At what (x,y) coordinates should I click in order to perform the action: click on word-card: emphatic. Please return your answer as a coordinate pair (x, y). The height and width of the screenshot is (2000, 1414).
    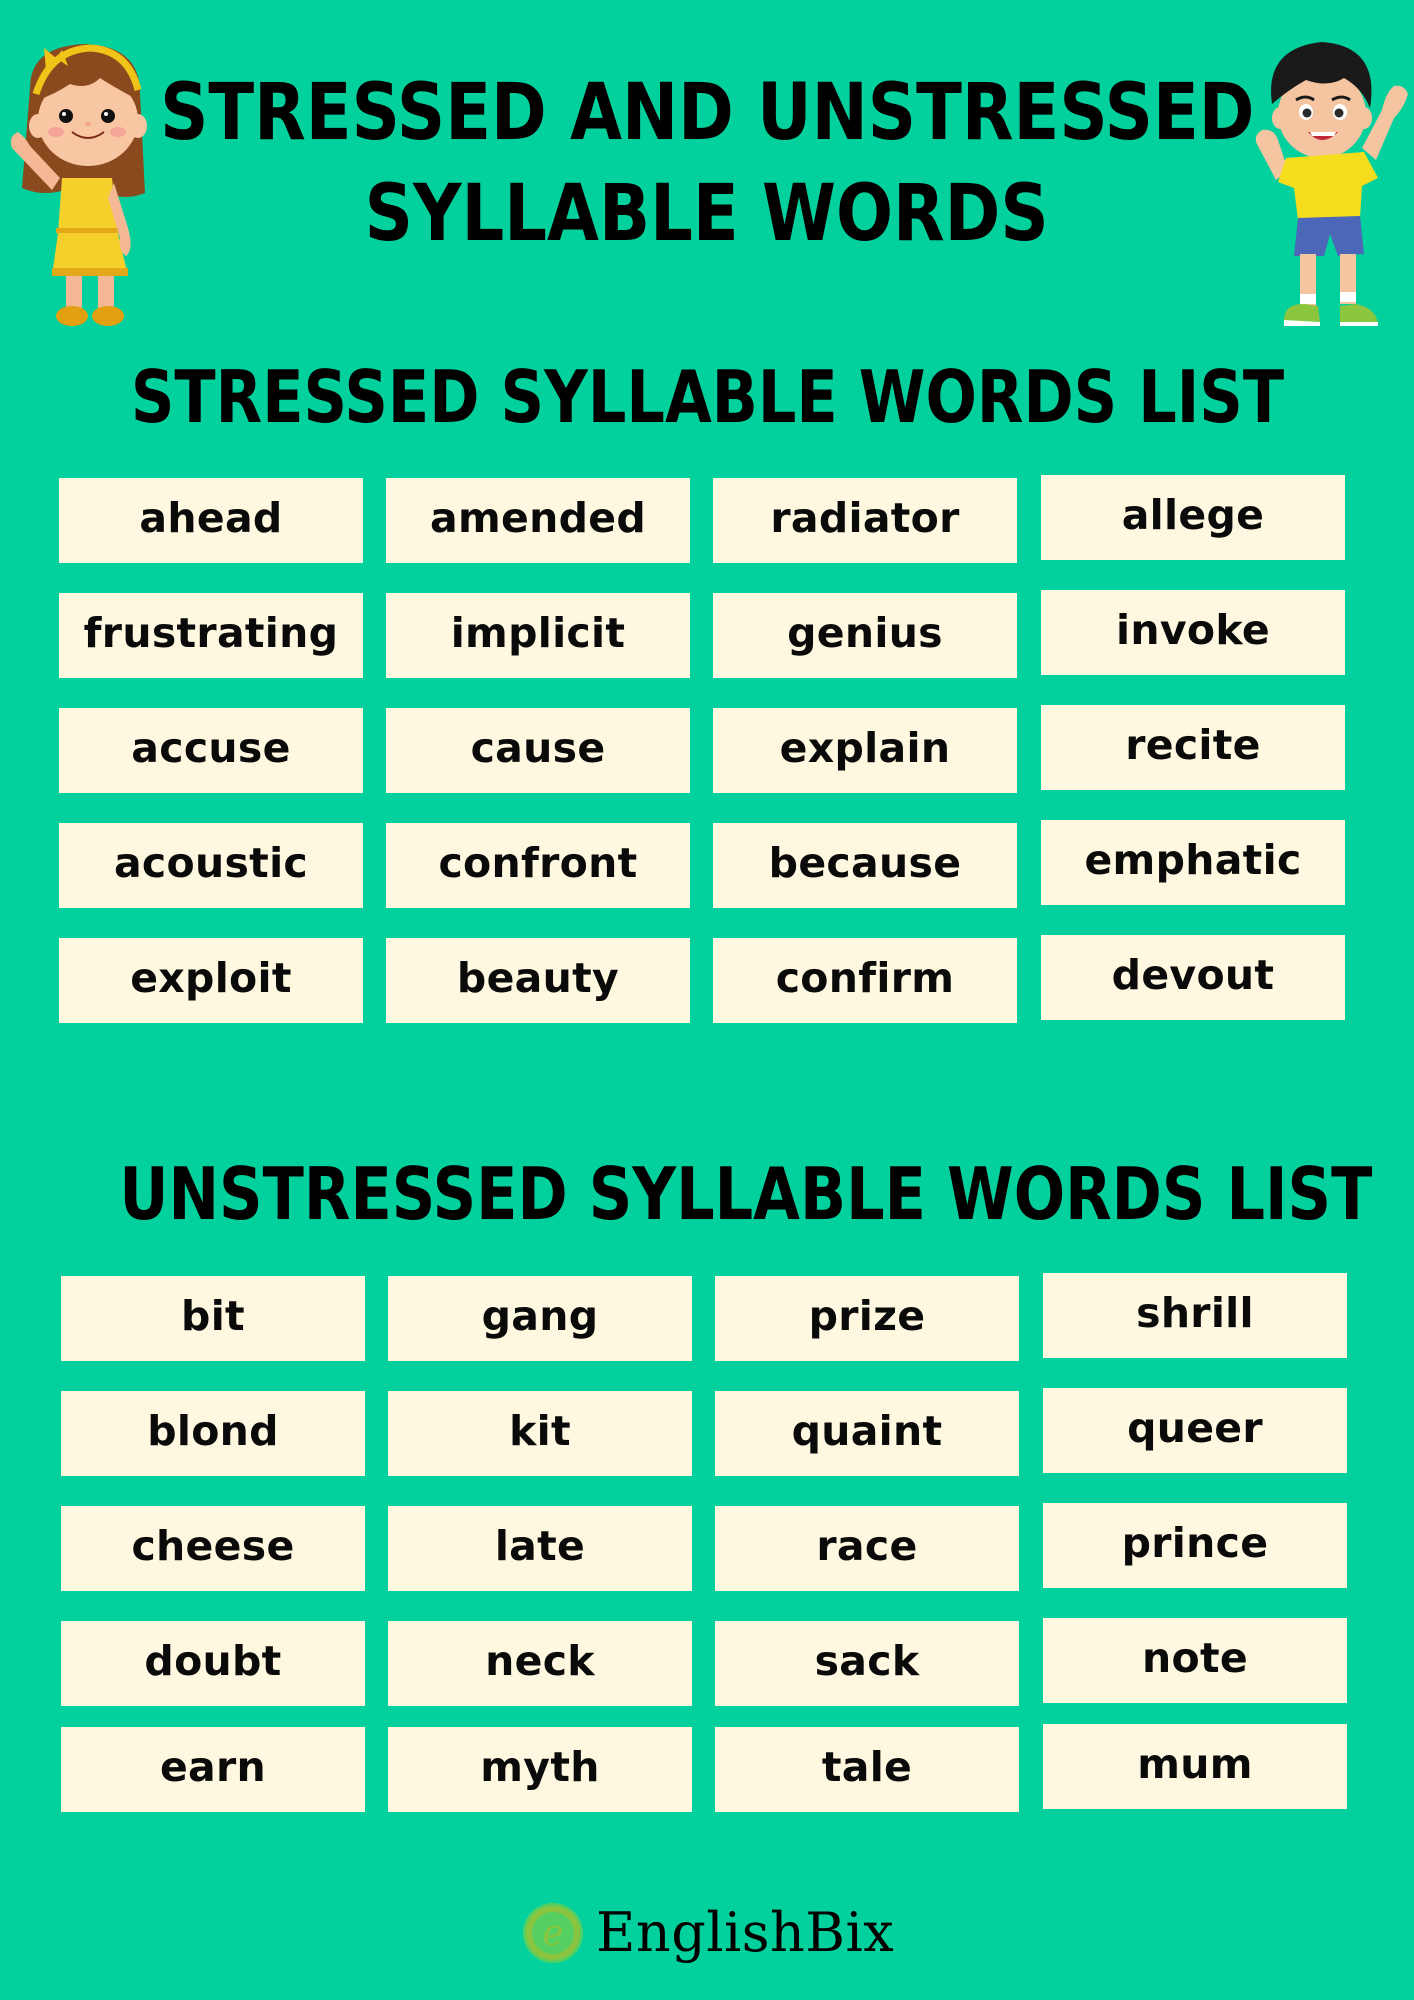
    Looking at the image, I should click on (1193, 862).